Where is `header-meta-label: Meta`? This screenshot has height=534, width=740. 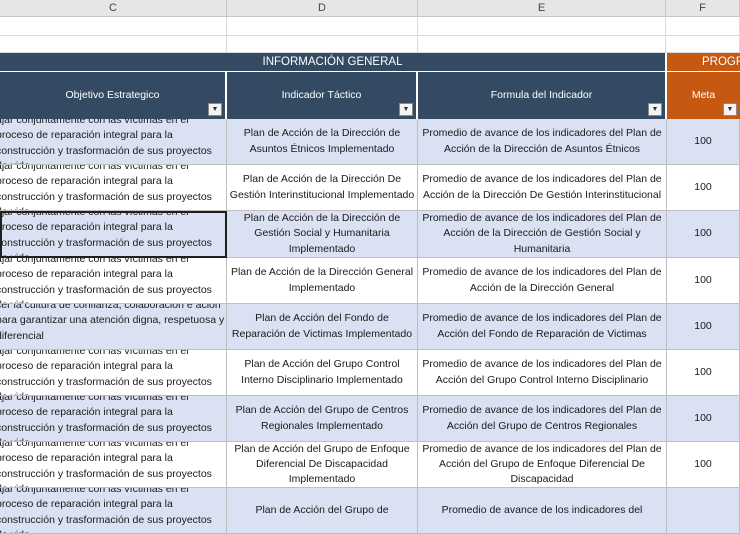 header-meta-label: Meta is located at coordinates (703, 95).